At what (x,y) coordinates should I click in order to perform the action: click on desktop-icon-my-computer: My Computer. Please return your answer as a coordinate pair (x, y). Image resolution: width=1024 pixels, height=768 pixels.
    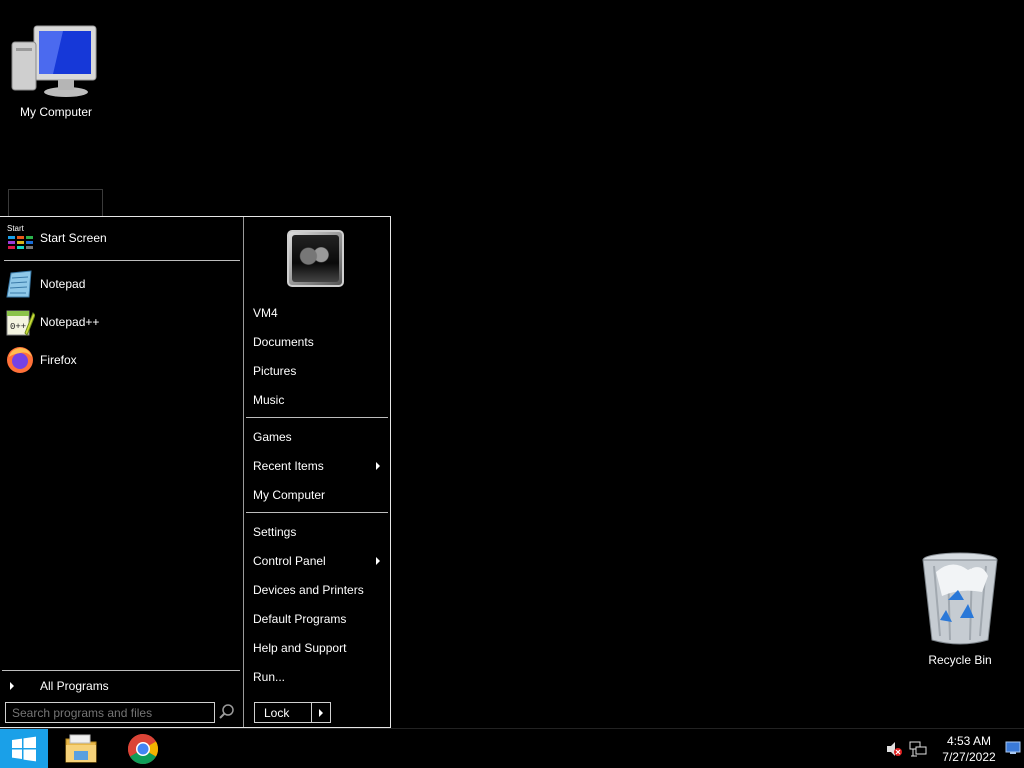
    Looking at the image, I should click on (56, 70).